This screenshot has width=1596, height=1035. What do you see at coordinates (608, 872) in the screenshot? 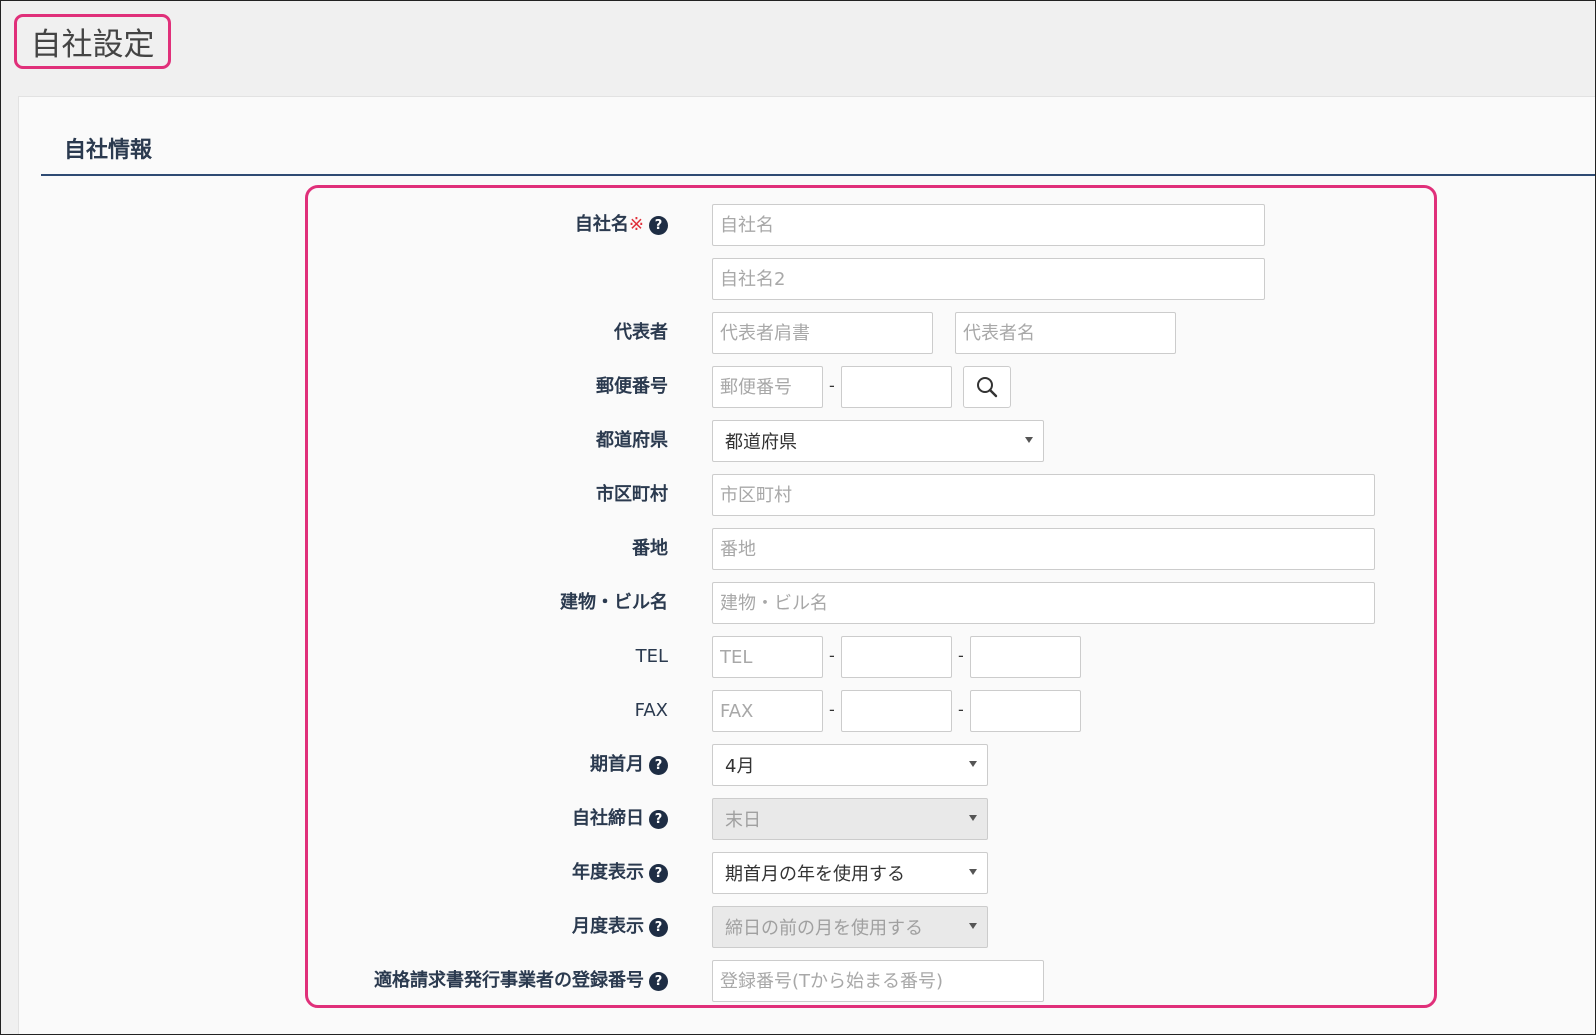
I see `year-display-label-text: 年度表示` at bounding box center [608, 872].